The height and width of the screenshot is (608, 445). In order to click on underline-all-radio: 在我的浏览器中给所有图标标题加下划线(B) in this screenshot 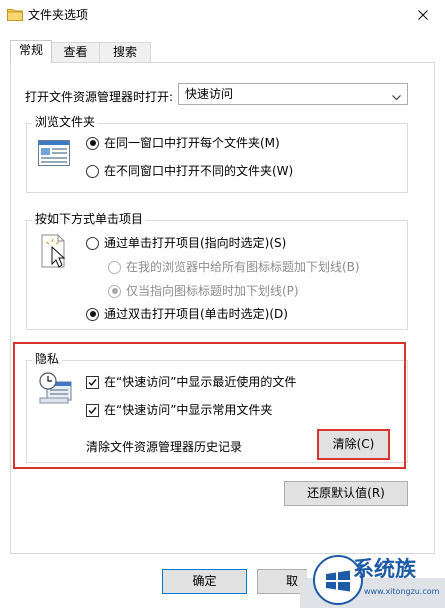, I will do `click(234, 267)`.